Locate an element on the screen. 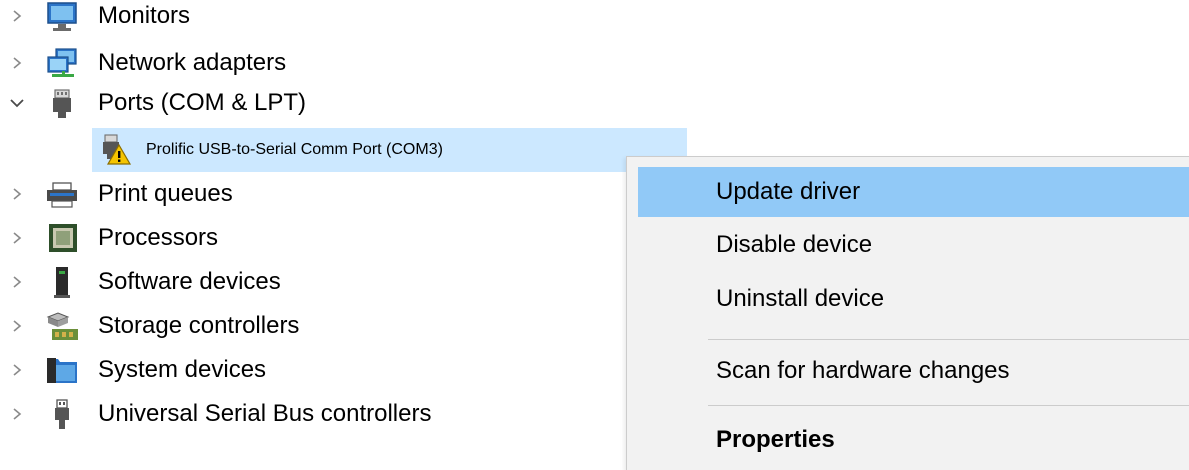  chevron-down-icon is located at coordinates (17, 103).